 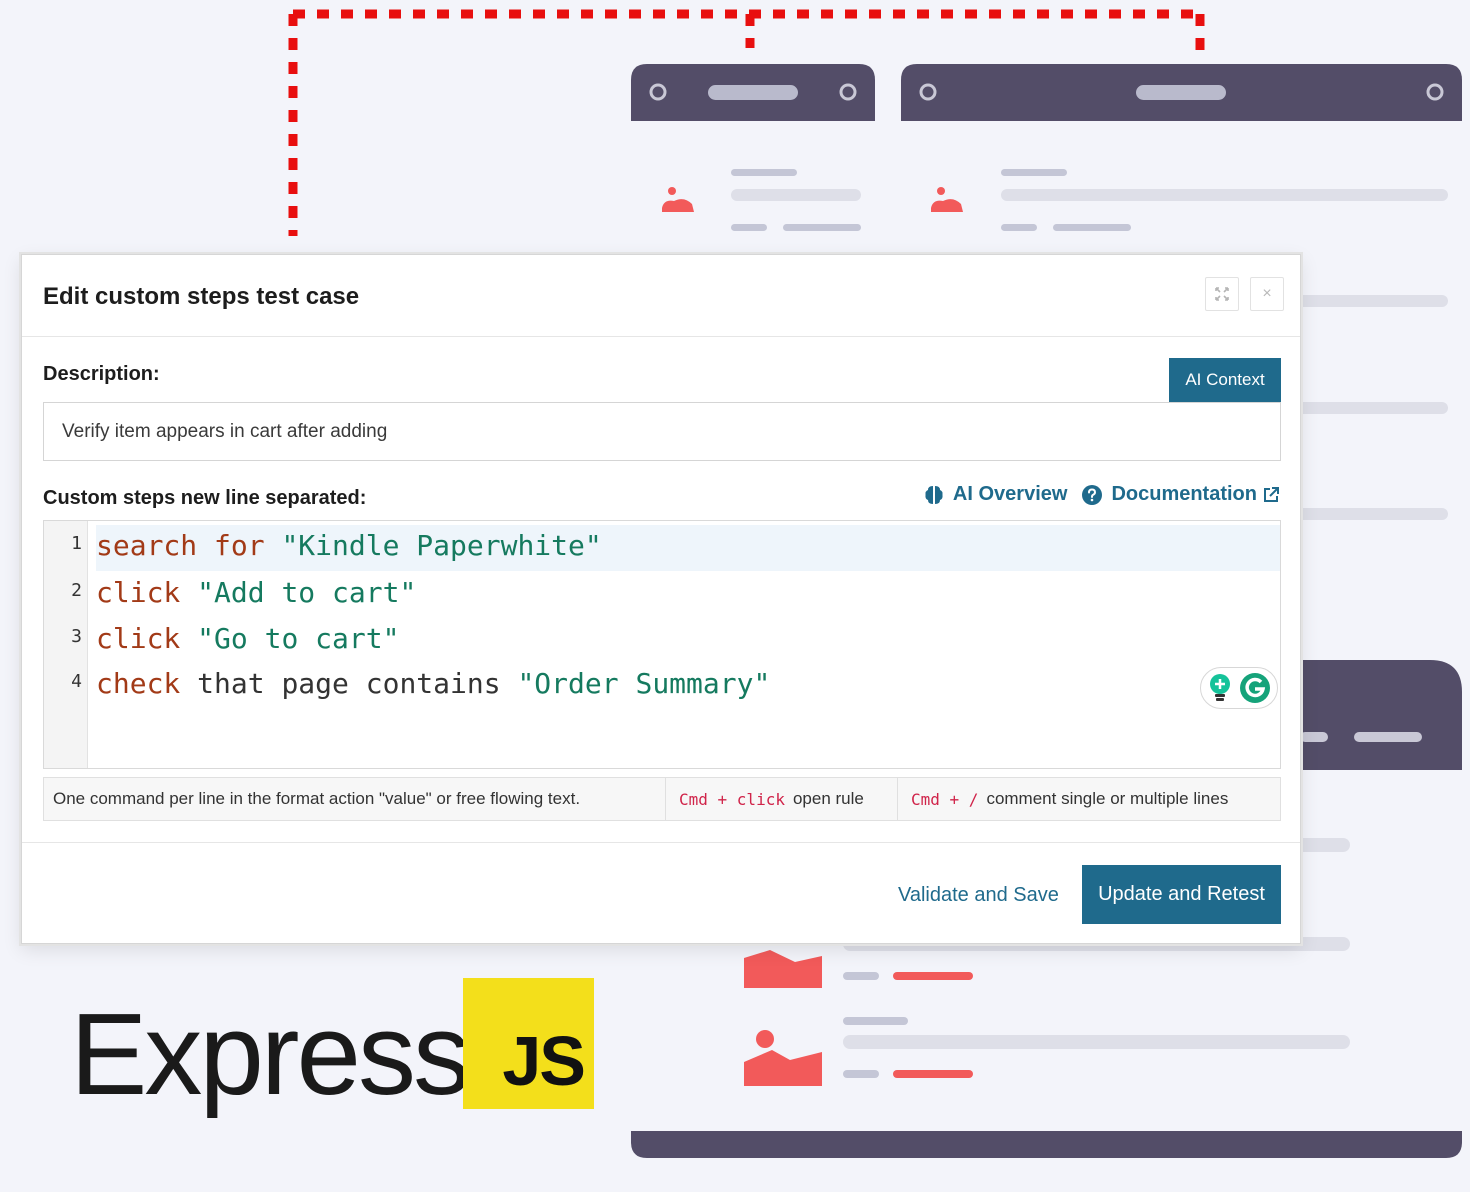 What do you see at coordinates (1239, 688) in the screenshot?
I see `grammarly-widget` at bounding box center [1239, 688].